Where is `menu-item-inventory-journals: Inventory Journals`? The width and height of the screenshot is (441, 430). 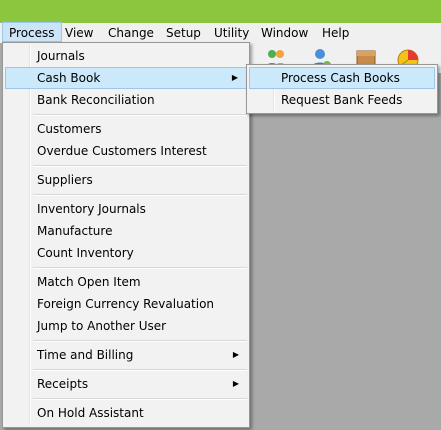
menu-item-inventory-journals: Inventory Journals is located at coordinates (126, 209).